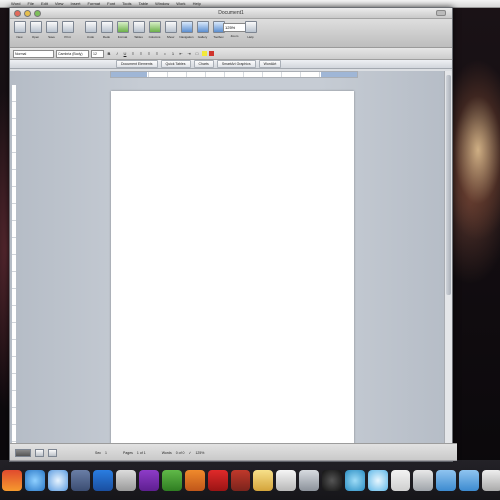  What do you see at coordinates (332, 480) in the screenshot?
I see `quicktime-icon` at bounding box center [332, 480].